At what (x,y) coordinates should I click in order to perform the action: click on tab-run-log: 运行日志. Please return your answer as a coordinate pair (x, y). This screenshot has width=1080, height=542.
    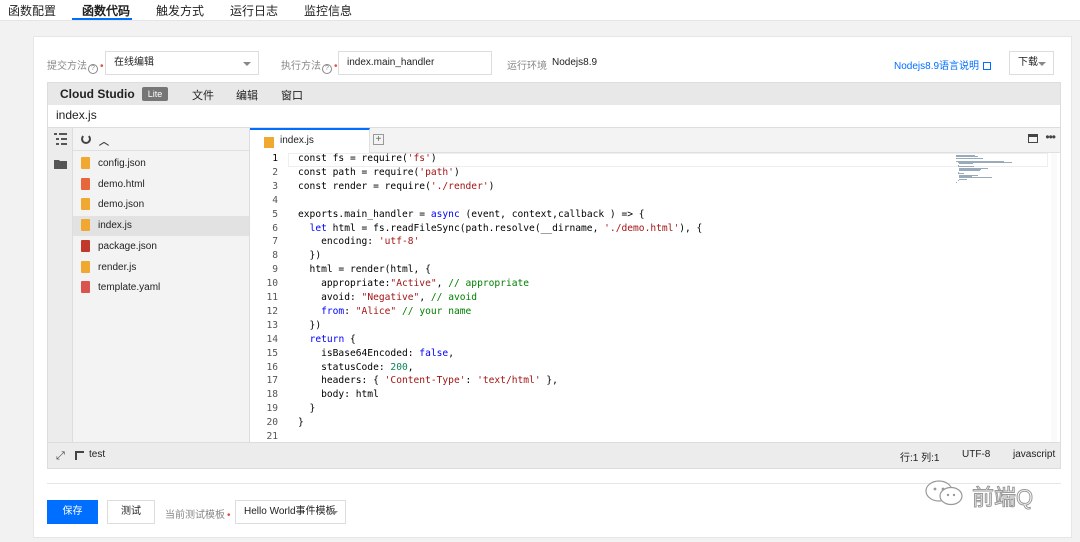
    Looking at the image, I should click on (254, 10).